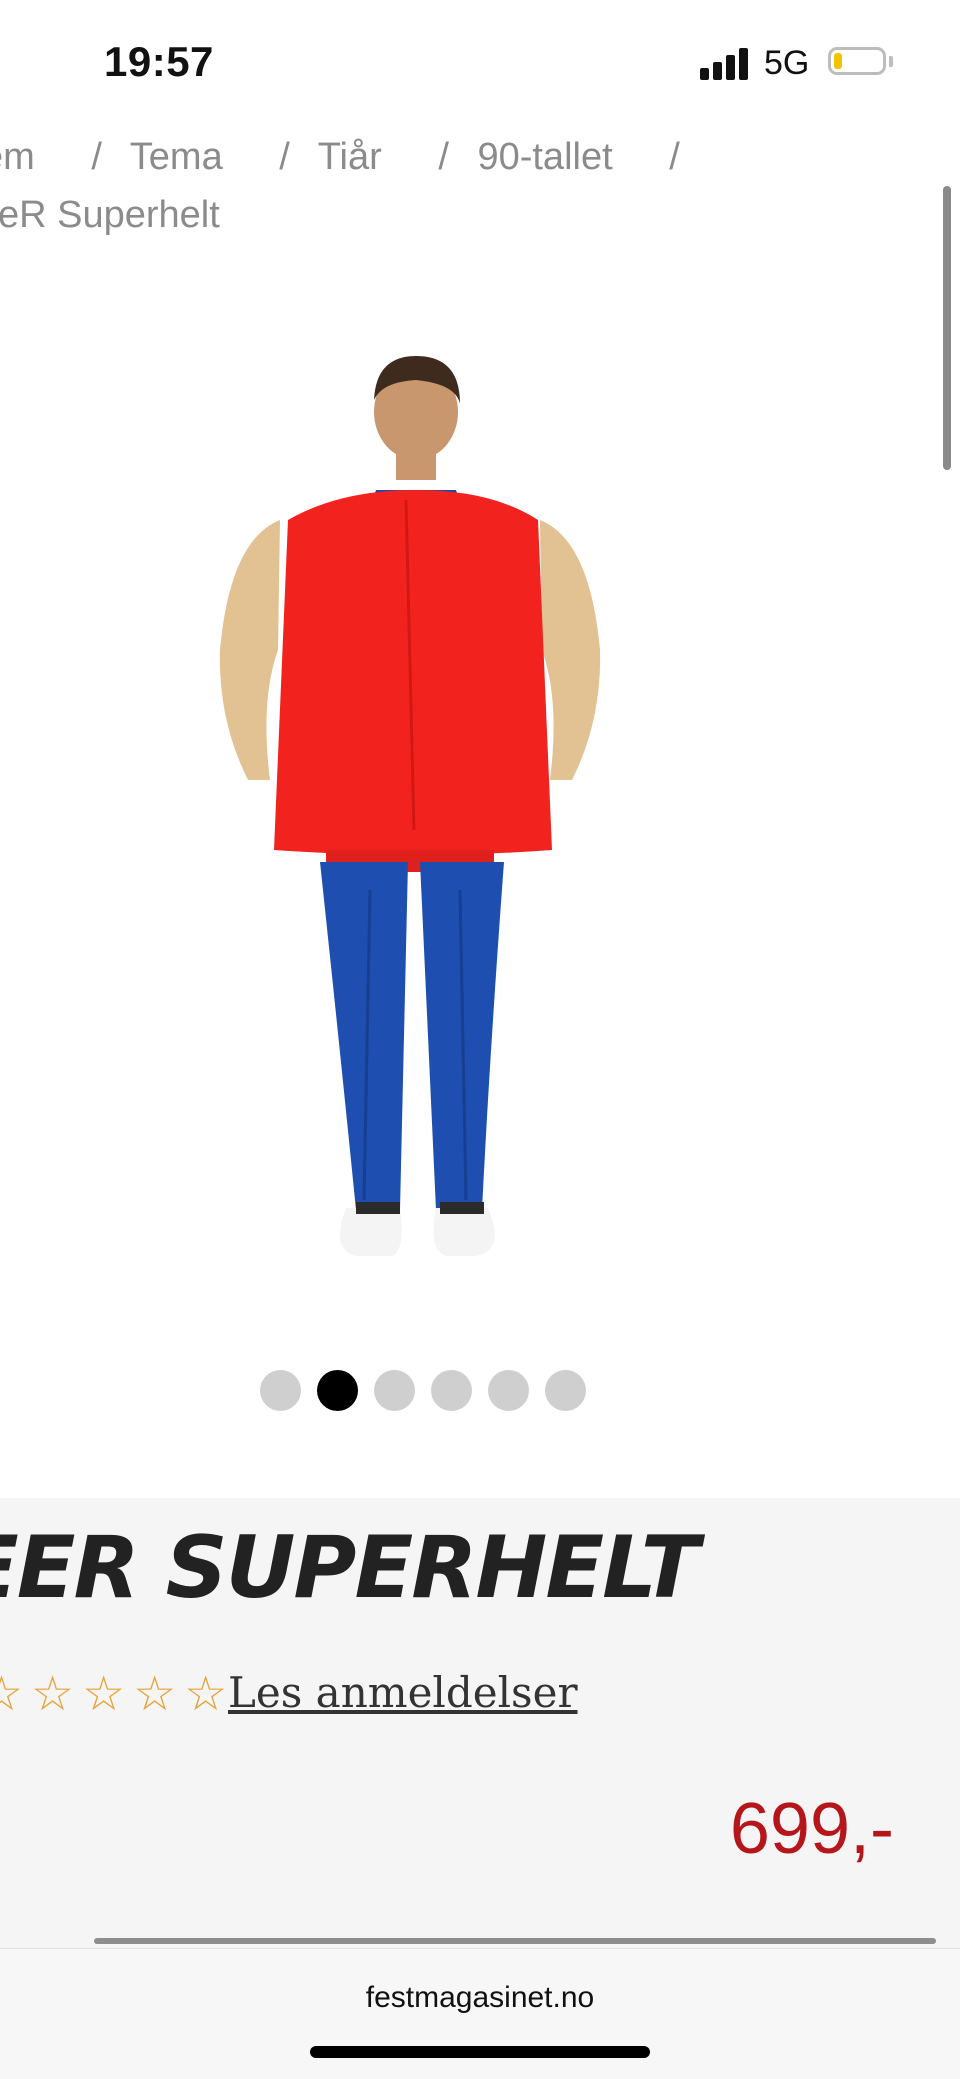 This screenshot has height=2079, width=960. I want to click on clock: 19:57, so click(159, 61).